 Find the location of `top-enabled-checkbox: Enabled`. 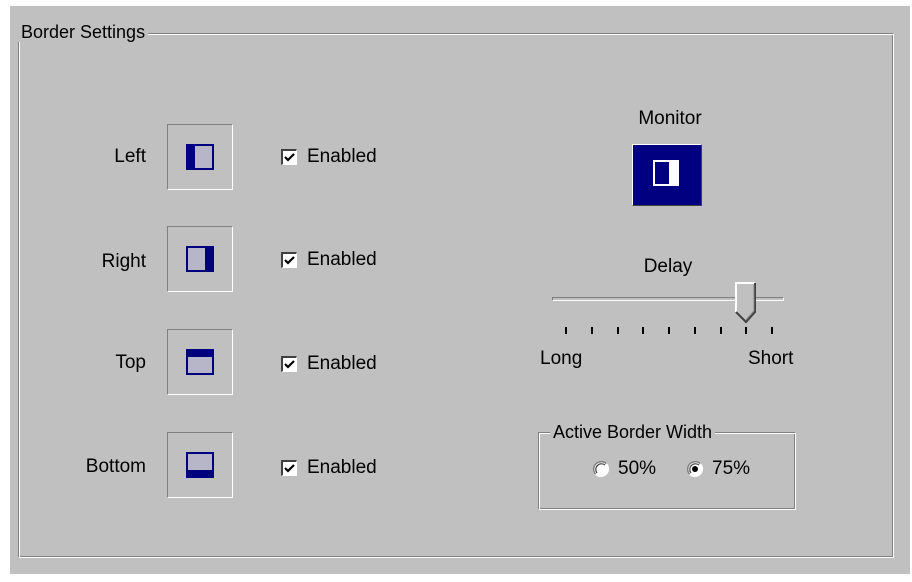

top-enabled-checkbox: Enabled is located at coordinates (329, 364).